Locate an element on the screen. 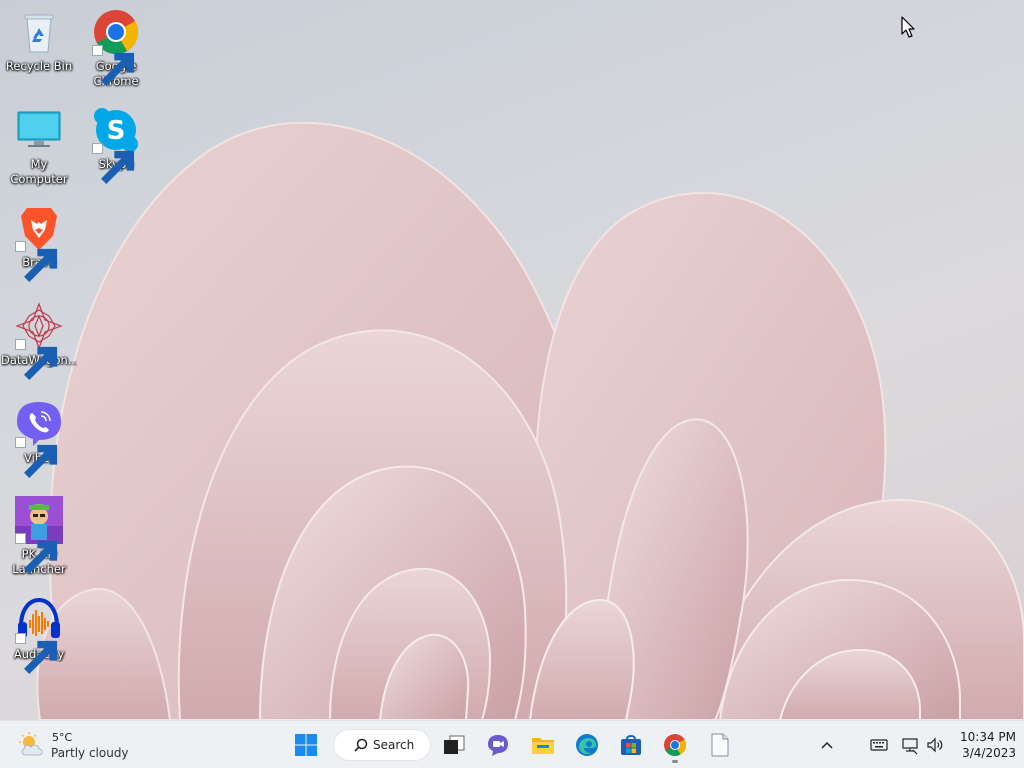 The image size is (1024, 768). partly-cloudy-icon is located at coordinates (31, 744).